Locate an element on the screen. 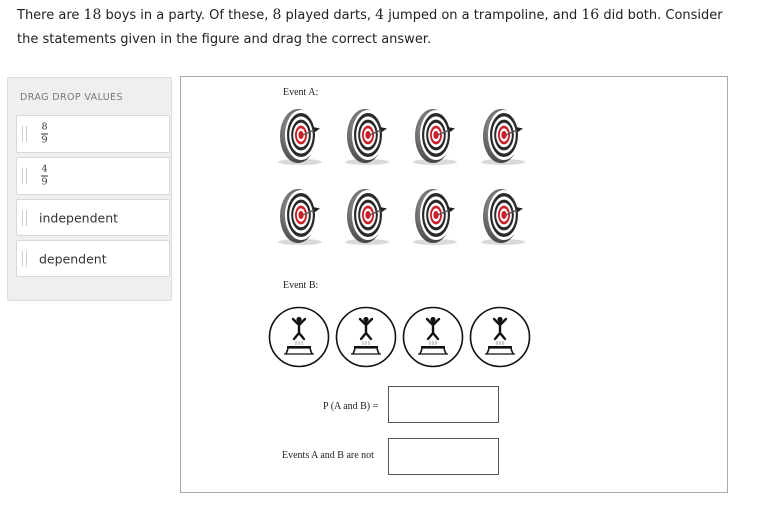  numerator: 8 is located at coordinates (44, 127).